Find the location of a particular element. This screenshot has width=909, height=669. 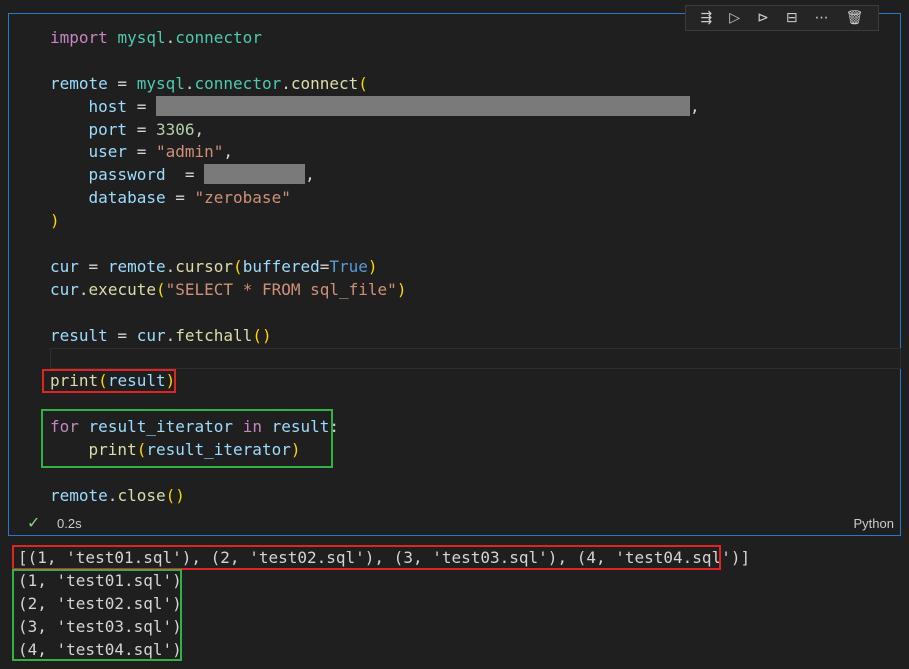

code-line: host = , is located at coordinates (394, 105).